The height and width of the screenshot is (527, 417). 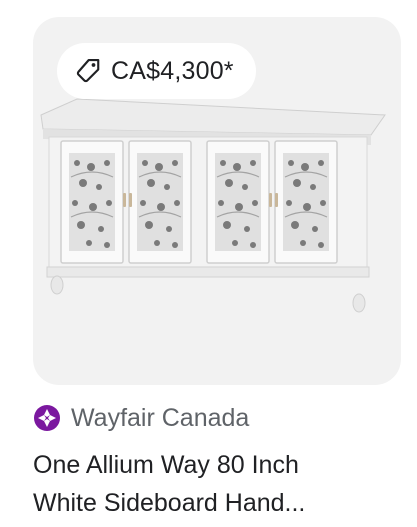 What do you see at coordinates (160, 417) in the screenshot?
I see `store-name: Wayfair Canada` at bounding box center [160, 417].